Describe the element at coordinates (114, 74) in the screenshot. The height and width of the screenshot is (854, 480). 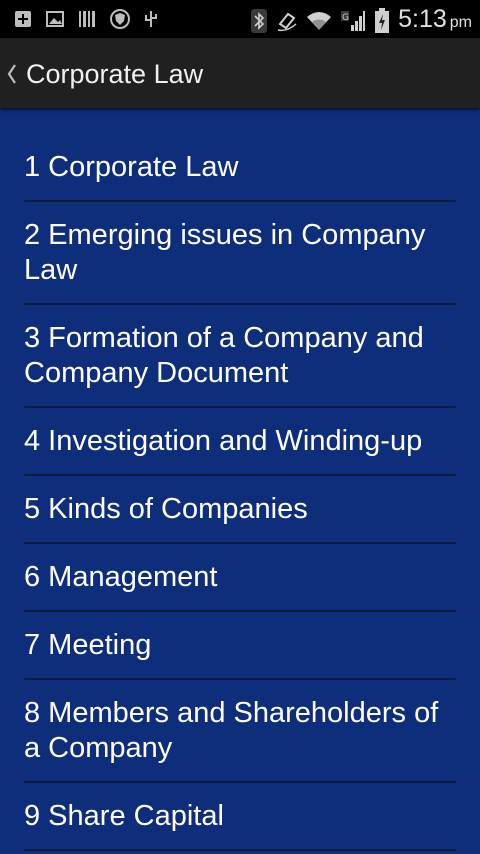
I see `page-title: Corporate Law` at that location.